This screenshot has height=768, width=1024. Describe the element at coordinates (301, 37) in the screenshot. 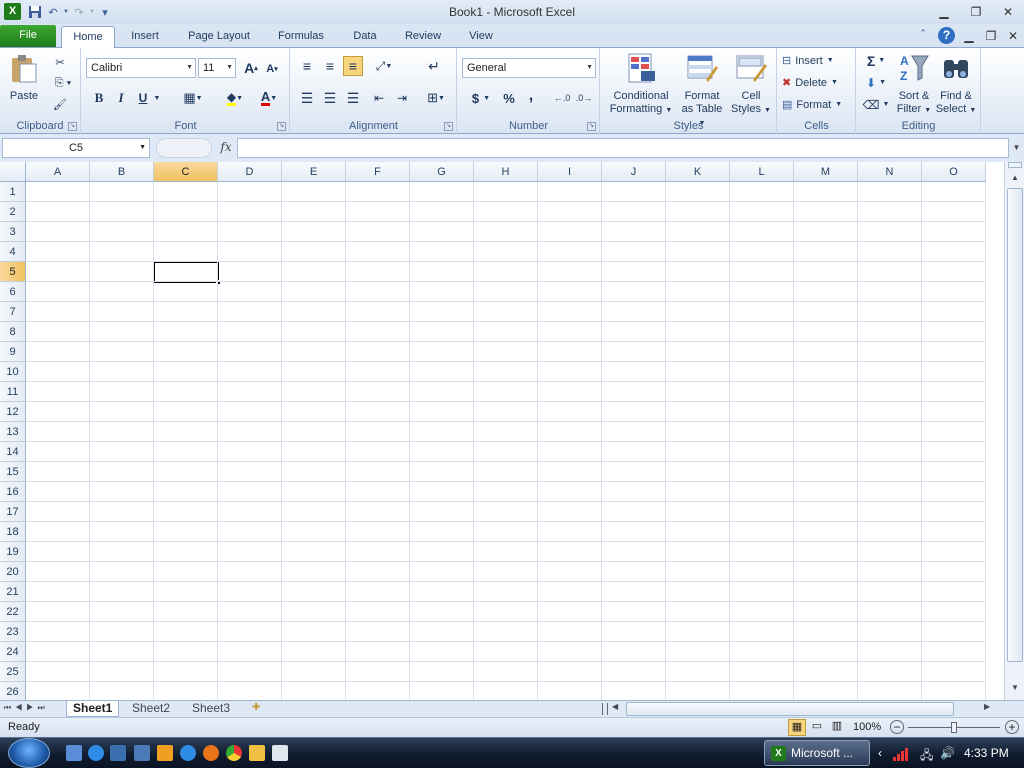

I see `tab-formulas: Formulas` at that location.